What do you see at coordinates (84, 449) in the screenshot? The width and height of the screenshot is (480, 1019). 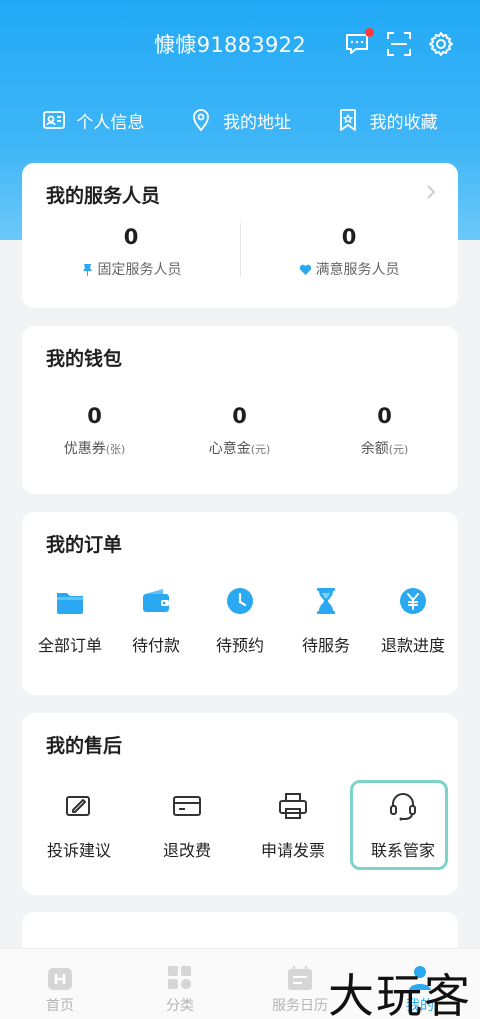 I see `coupon-label: 优惠券` at bounding box center [84, 449].